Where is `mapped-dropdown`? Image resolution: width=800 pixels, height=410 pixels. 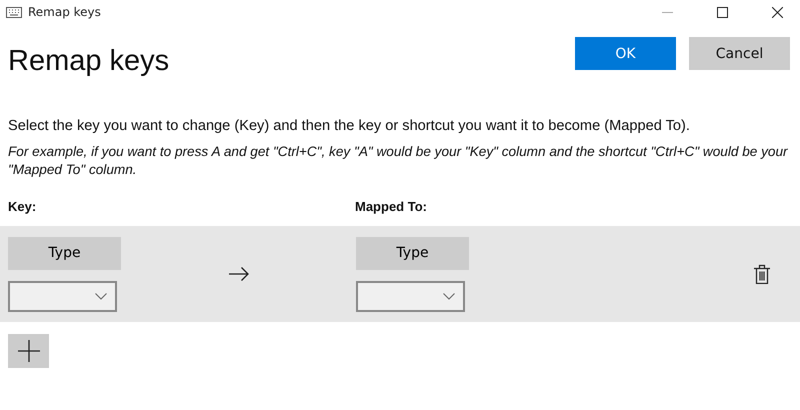
mapped-dropdown is located at coordinates (410, 296).